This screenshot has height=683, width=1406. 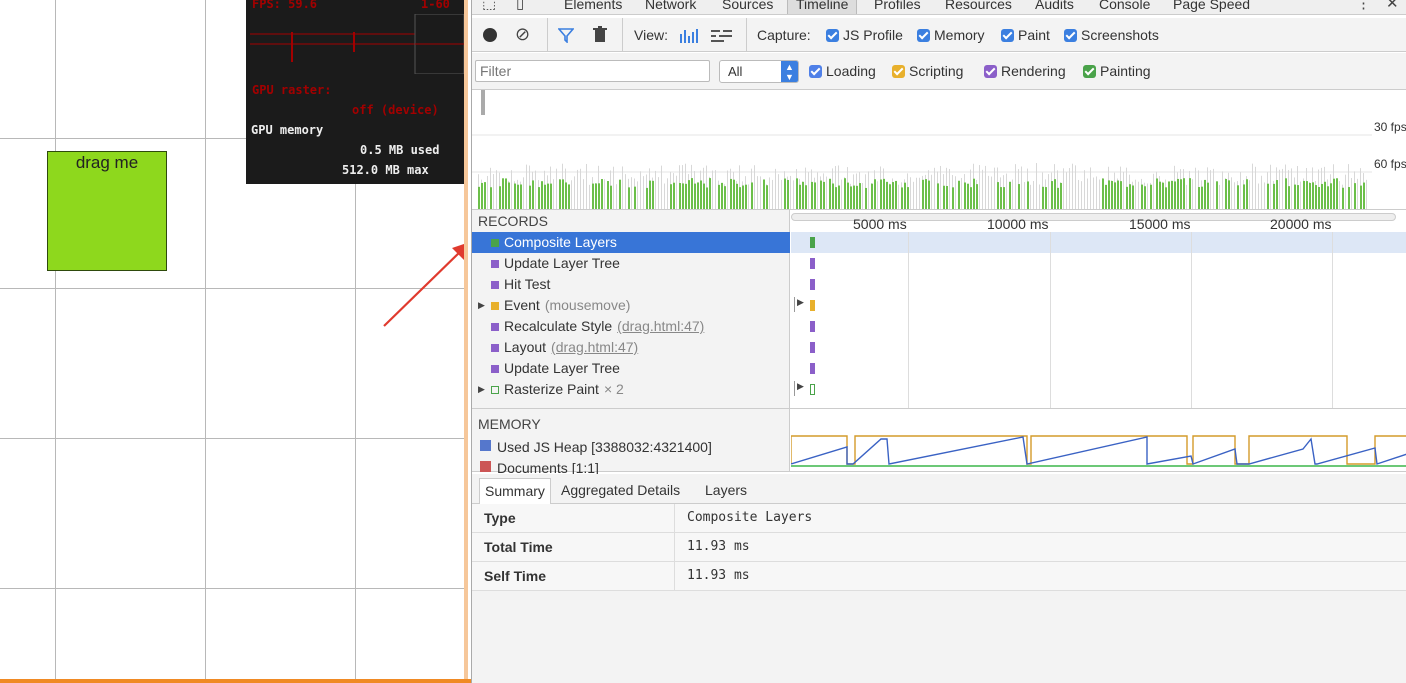 What do you see at coordinates (927, 71) in the screenshot?
I see `filter-scripting: Scripting` at bounding box center [927, 71].